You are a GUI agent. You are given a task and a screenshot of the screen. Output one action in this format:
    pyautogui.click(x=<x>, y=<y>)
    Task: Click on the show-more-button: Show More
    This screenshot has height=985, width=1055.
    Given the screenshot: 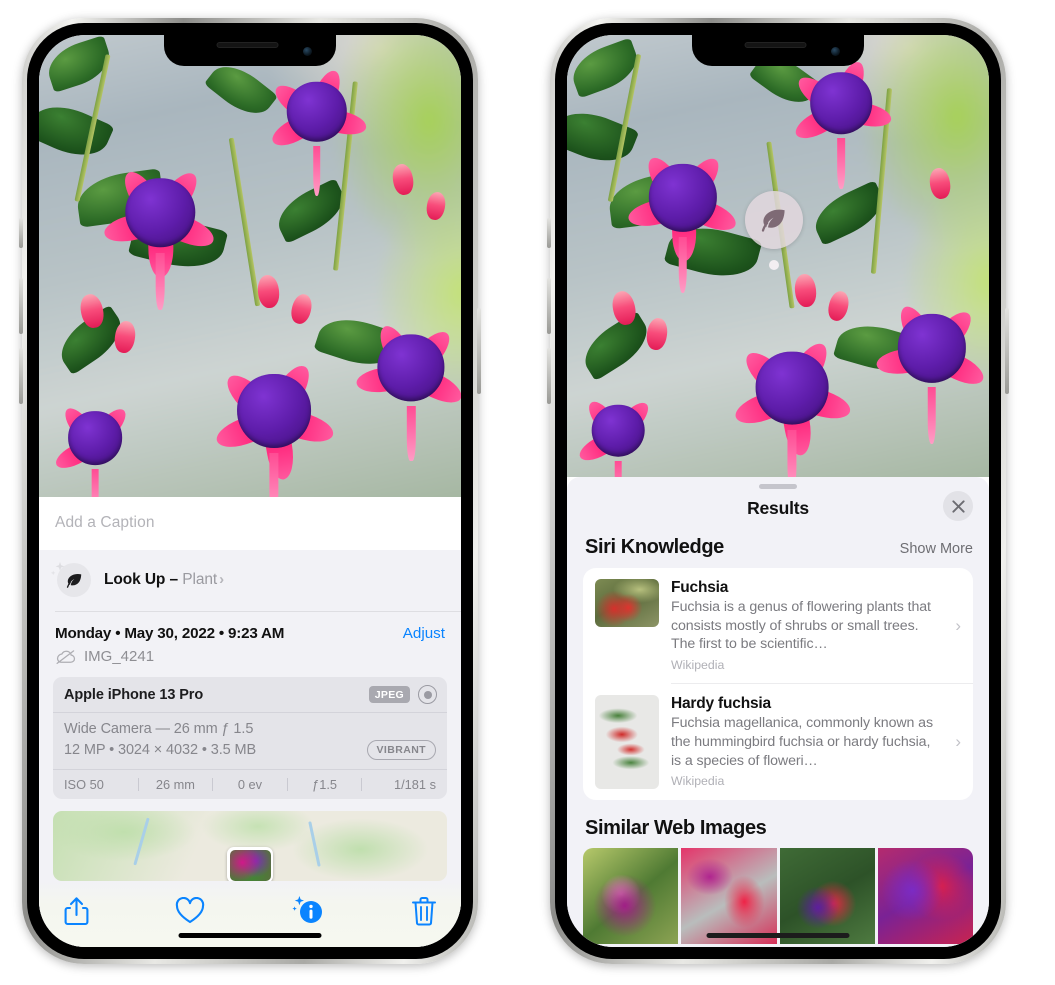 What is the action you would take?
    pyautogui.click(x=936, y=549)
    